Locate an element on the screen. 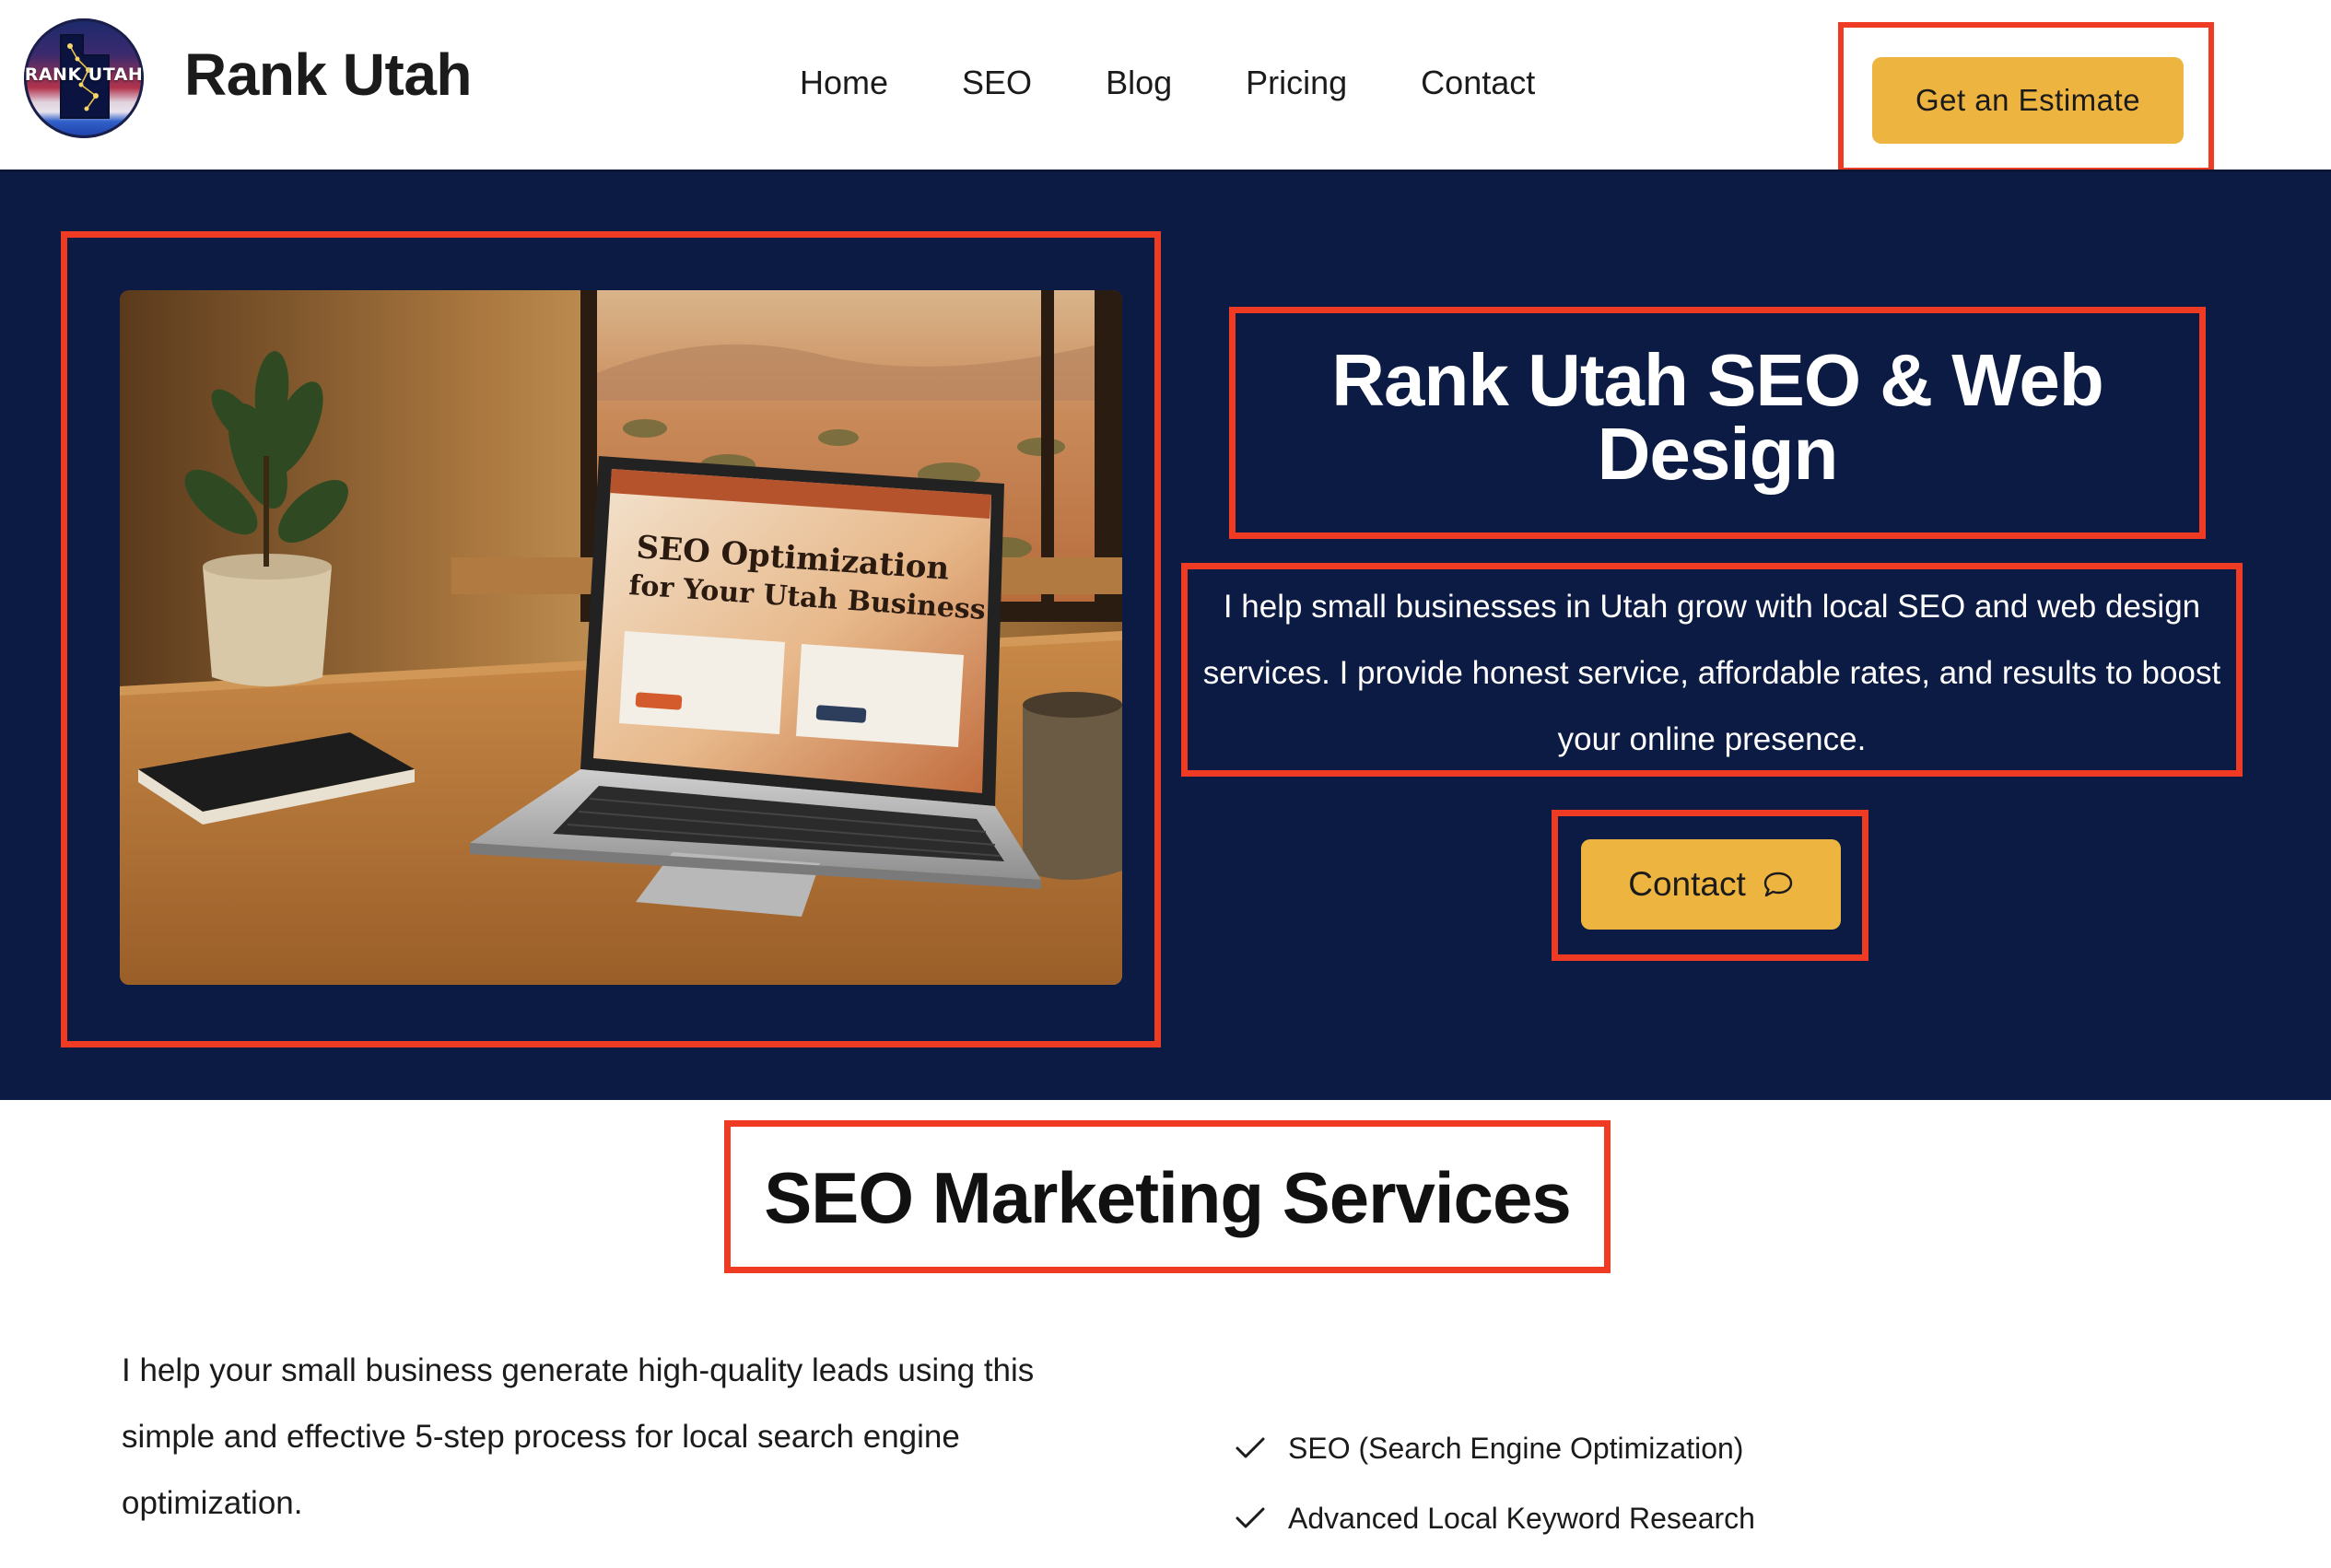  hero-title: Rank Utah SEO & Web Design is located at coordinates (1717, 417).